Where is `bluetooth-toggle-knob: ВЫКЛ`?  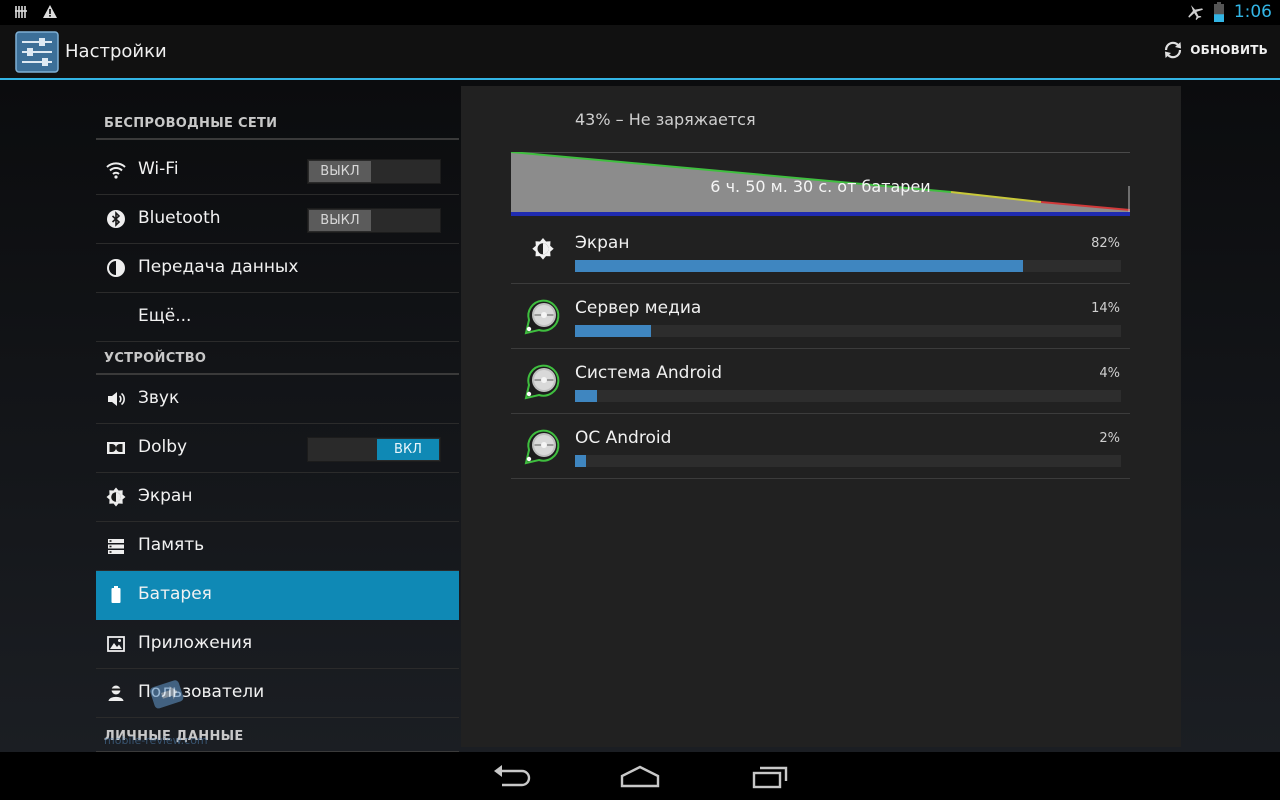
bluetooth-toggle-knob: ВЫКЛ is located at coordinates (340, 220).